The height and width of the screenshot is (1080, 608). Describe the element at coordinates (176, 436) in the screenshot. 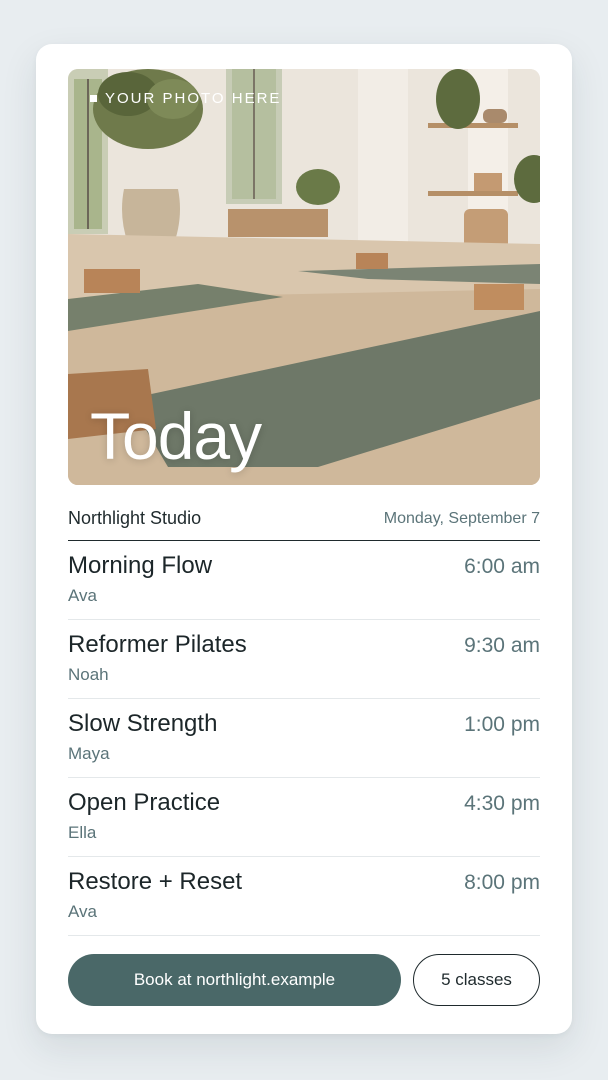

I see `page-title: Today` at that location.